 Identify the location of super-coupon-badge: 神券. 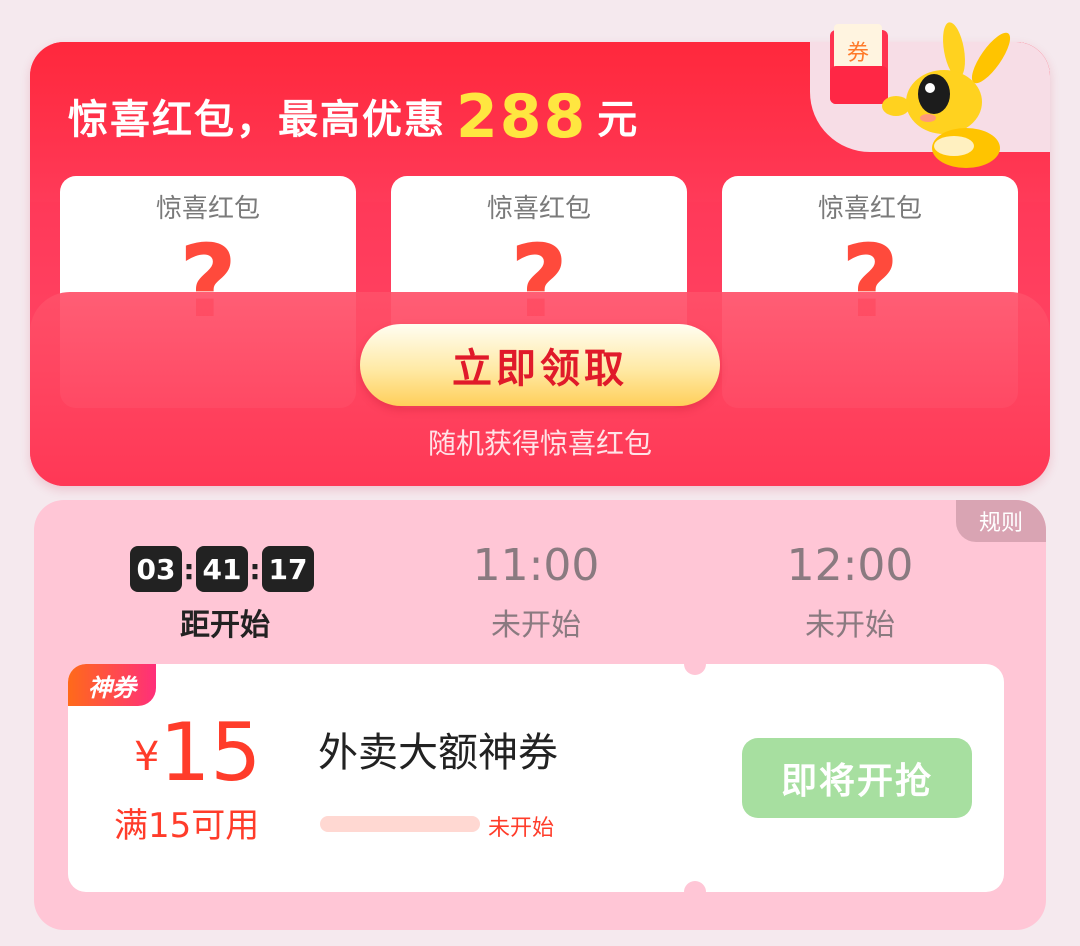
(112, 685).